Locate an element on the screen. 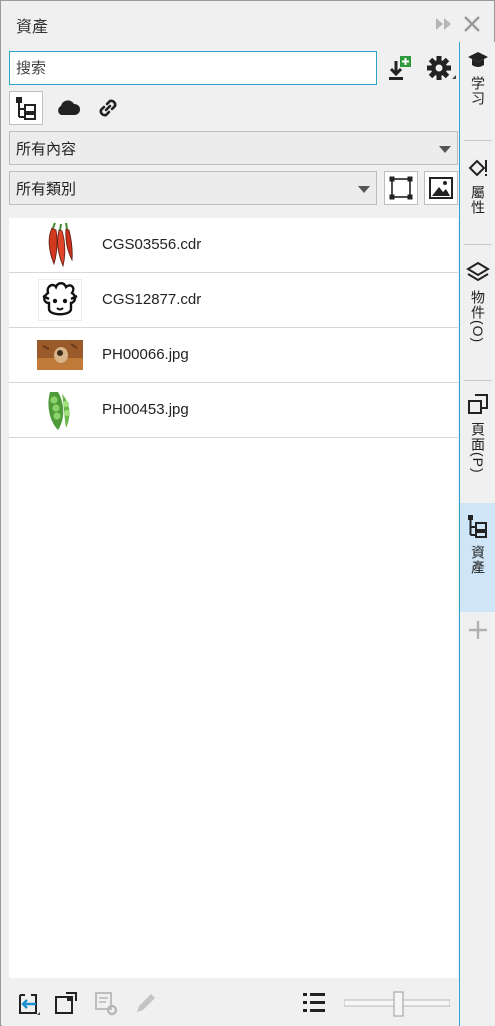  asset-properties-button is located at coordinates (106, 1003).